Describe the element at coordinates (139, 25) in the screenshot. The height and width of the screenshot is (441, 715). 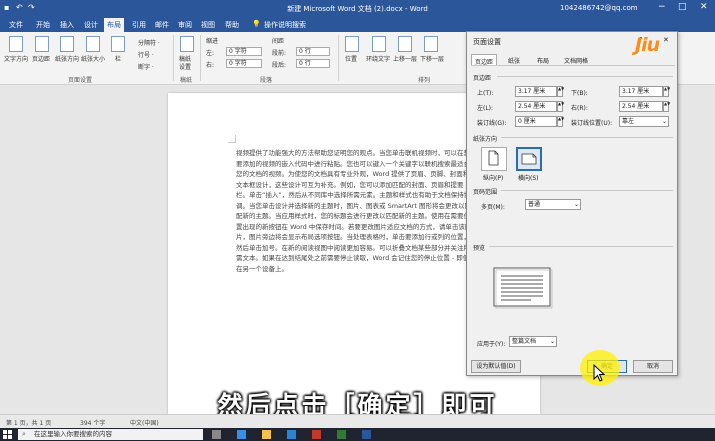
I see `tab-references: 引用` at that location.